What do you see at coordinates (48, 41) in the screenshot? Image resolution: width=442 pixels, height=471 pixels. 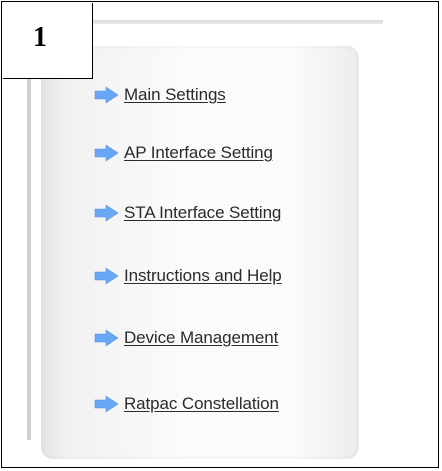 I see `step-number-box: 1` at bounding box center [48, 41].